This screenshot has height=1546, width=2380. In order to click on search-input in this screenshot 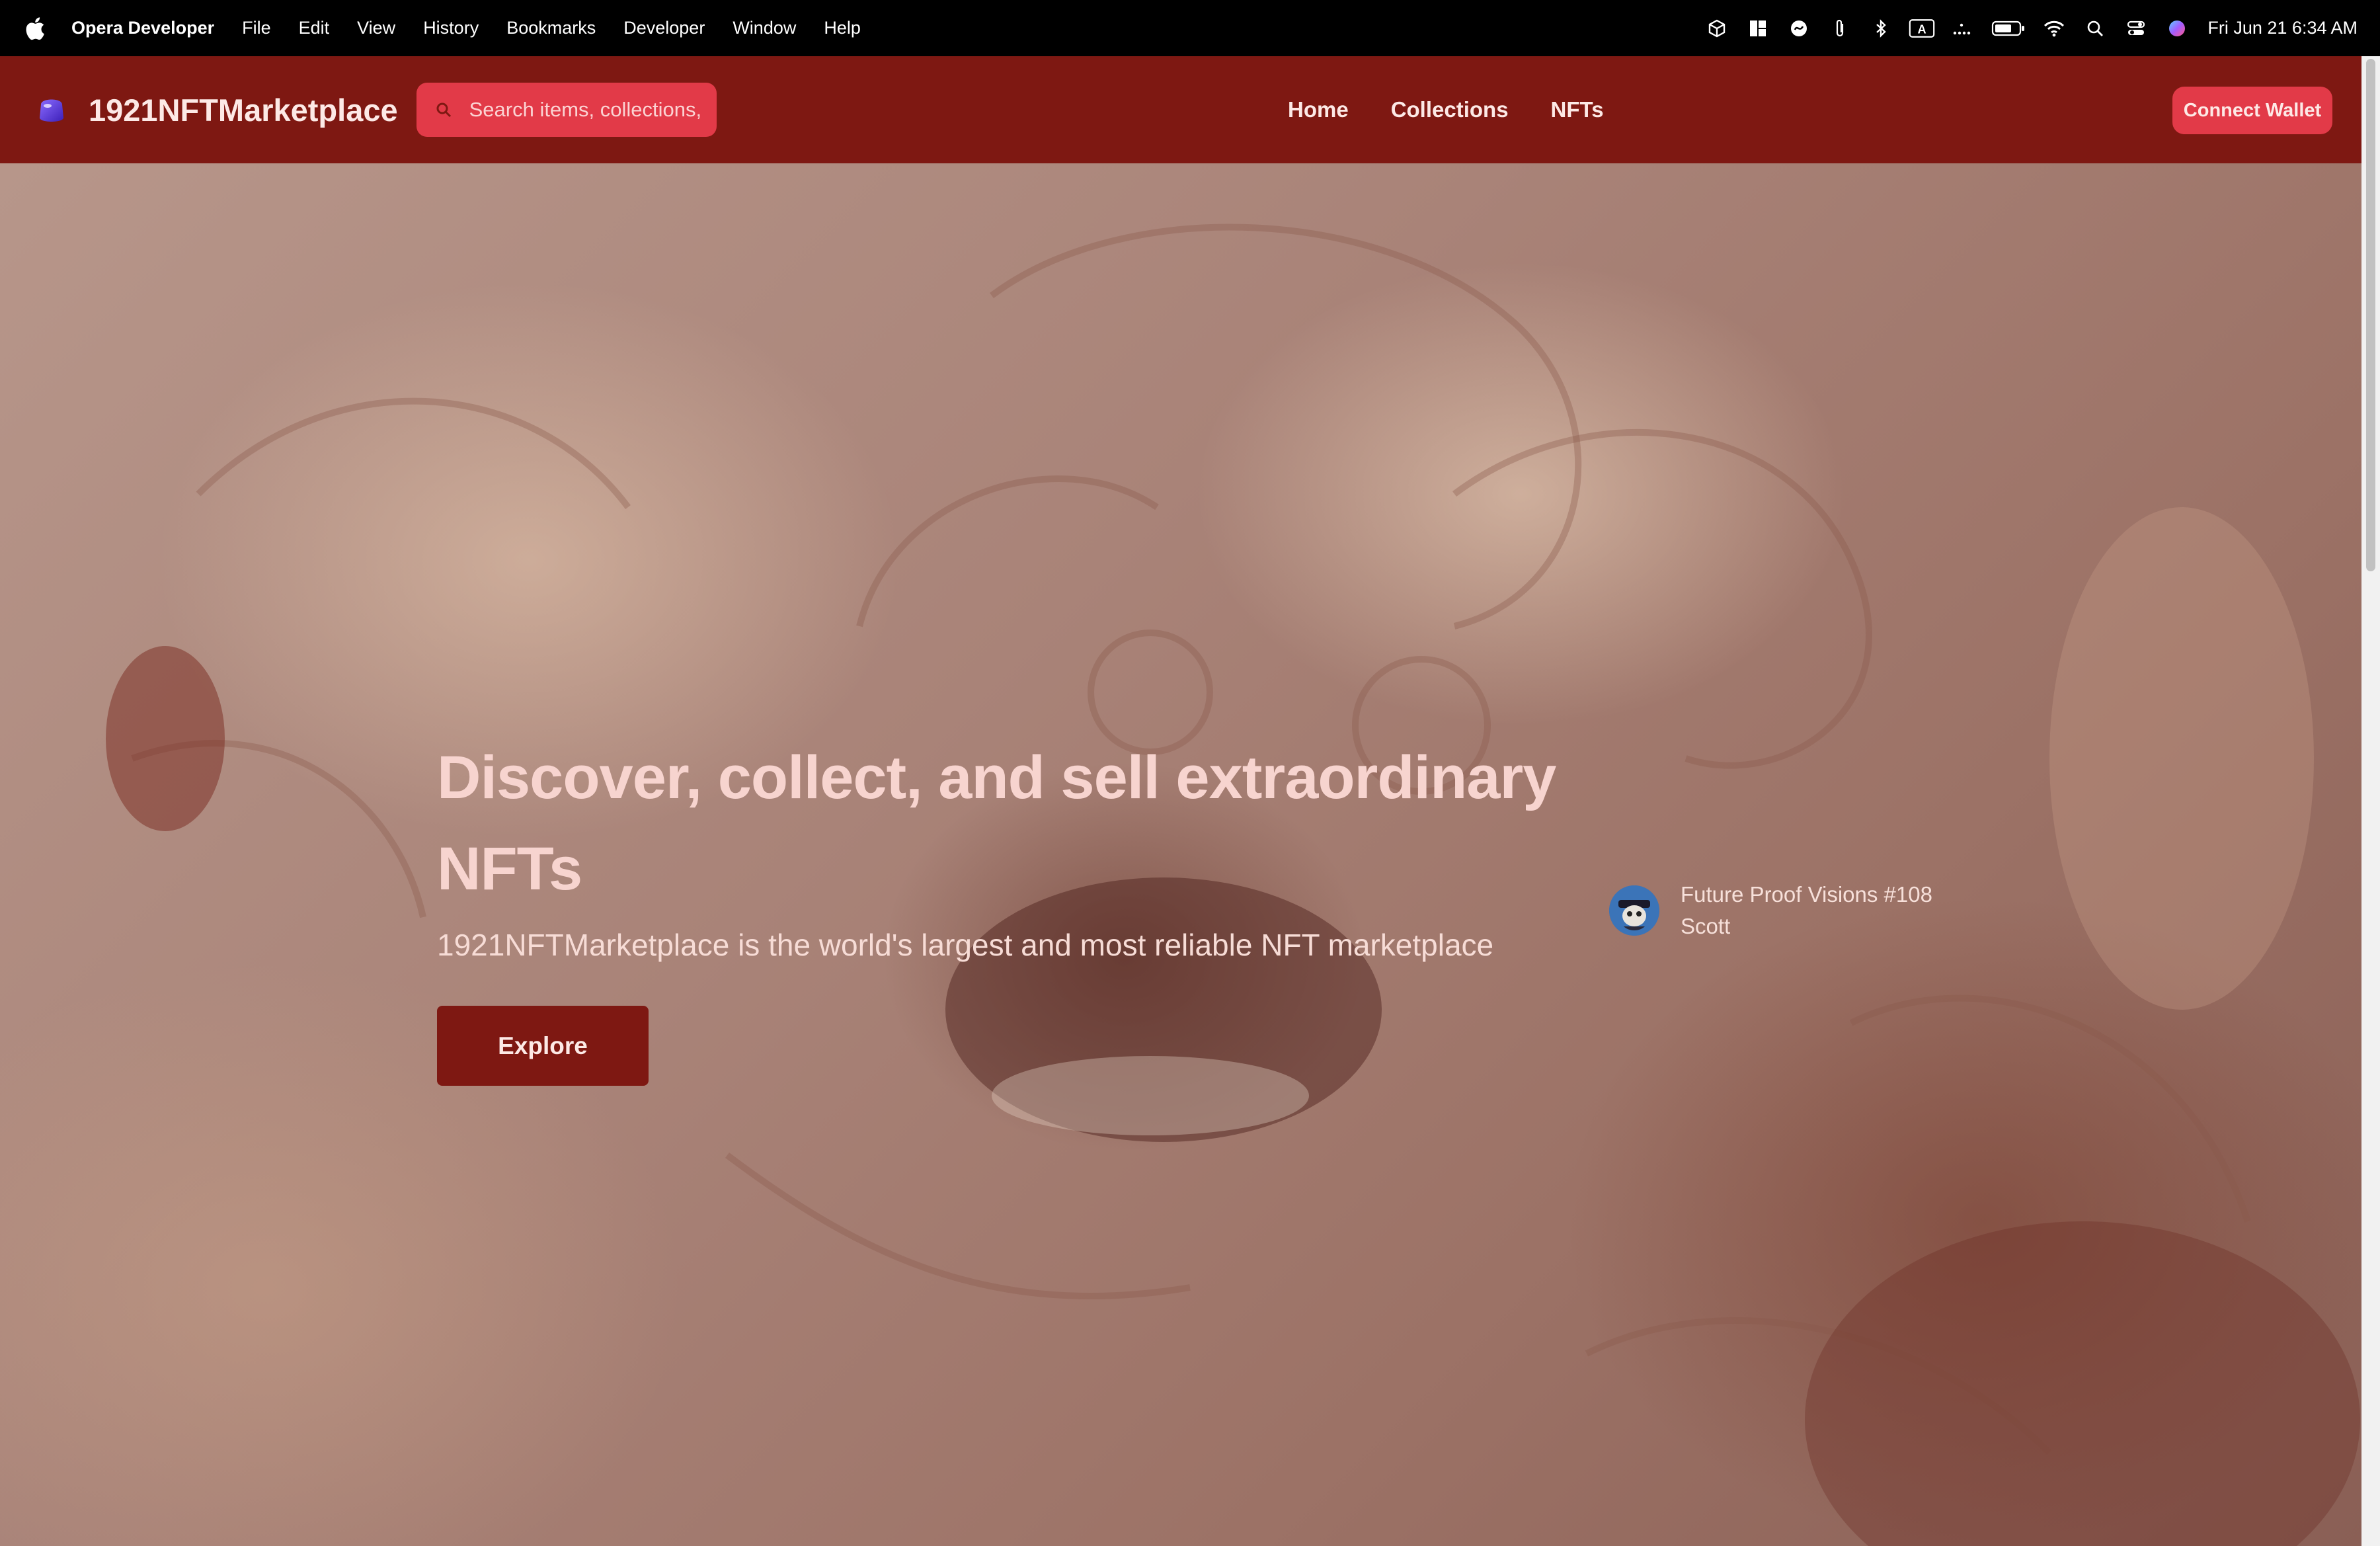, I will do `click(588, 110)`.